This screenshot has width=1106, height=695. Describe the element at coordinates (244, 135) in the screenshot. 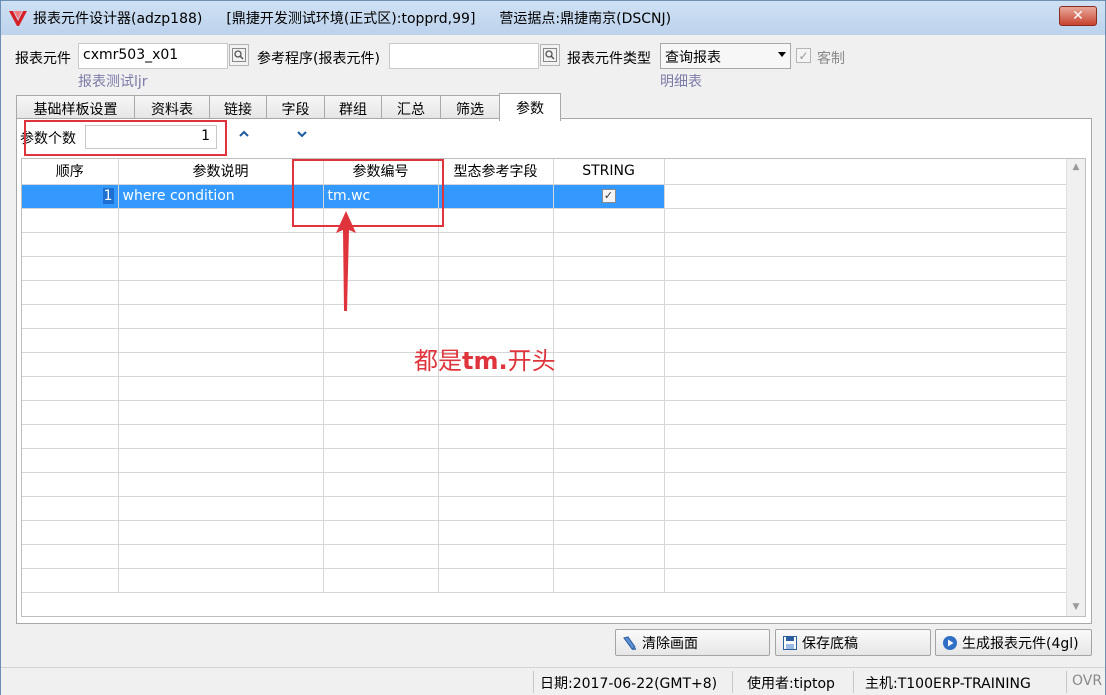

I see `chevron-up-icon` at that location.